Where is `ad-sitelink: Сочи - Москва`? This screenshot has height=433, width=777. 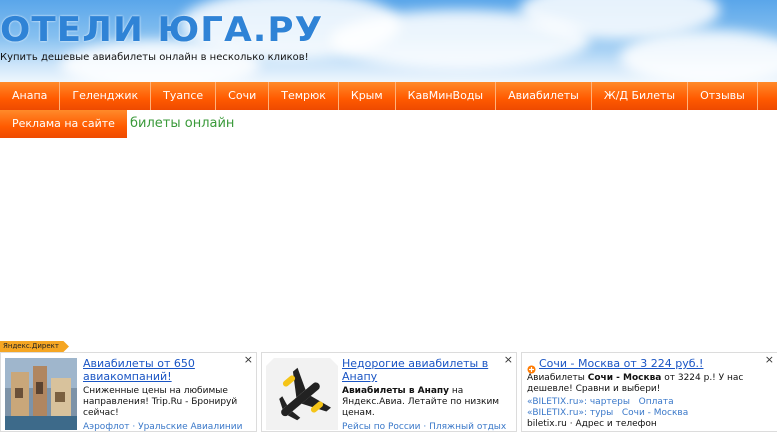 ad-sitelink: Сочи - Москва is located at coordinates (655, 413).